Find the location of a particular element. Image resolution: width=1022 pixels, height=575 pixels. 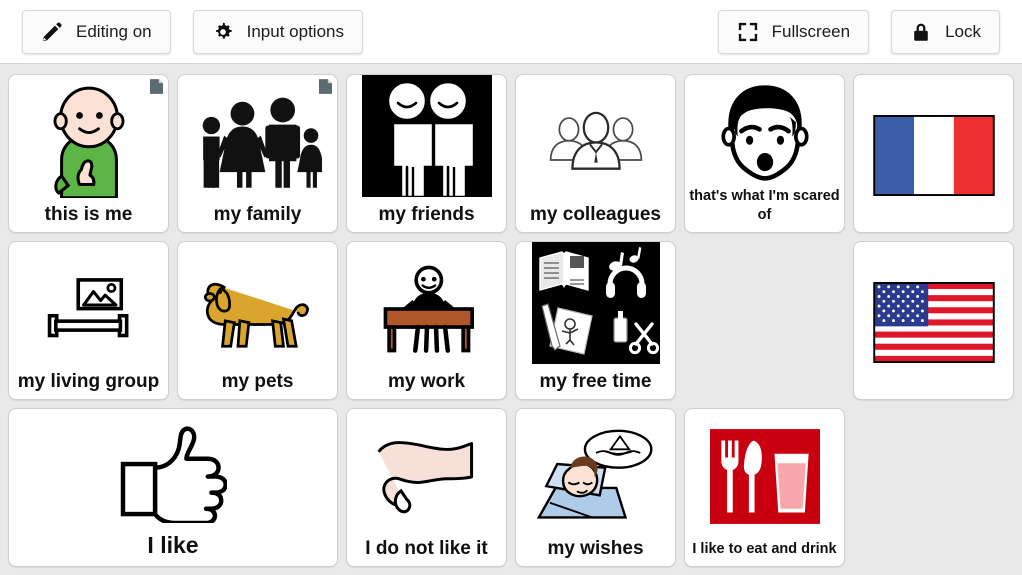

card-my-wishes: my wishes is located at coordinates (595, 487).